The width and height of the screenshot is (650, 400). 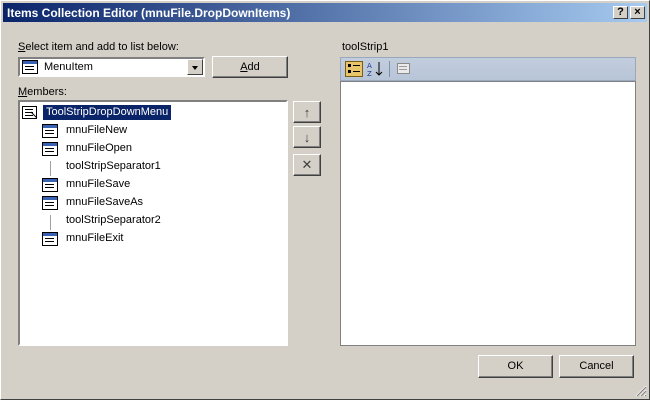 I want to click on combo-value: MenuItem, so click(x=68, y=67).